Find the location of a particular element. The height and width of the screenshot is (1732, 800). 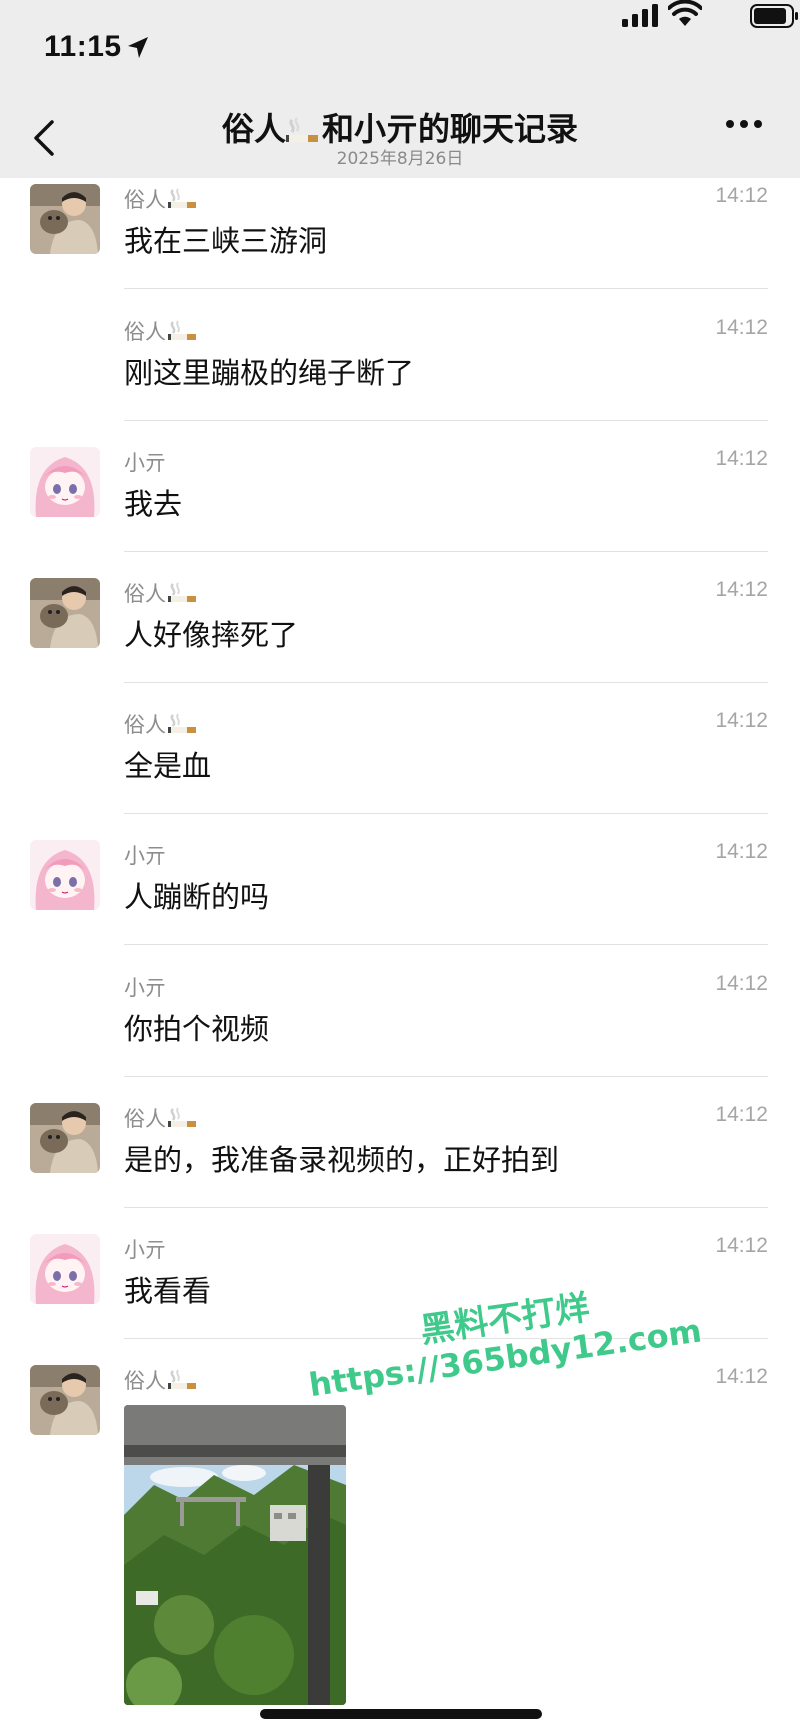

navigation-bar: 11:15 俗人 和小亓的聊天记录 2025年8月26日 is located at coordinates (400, 89).